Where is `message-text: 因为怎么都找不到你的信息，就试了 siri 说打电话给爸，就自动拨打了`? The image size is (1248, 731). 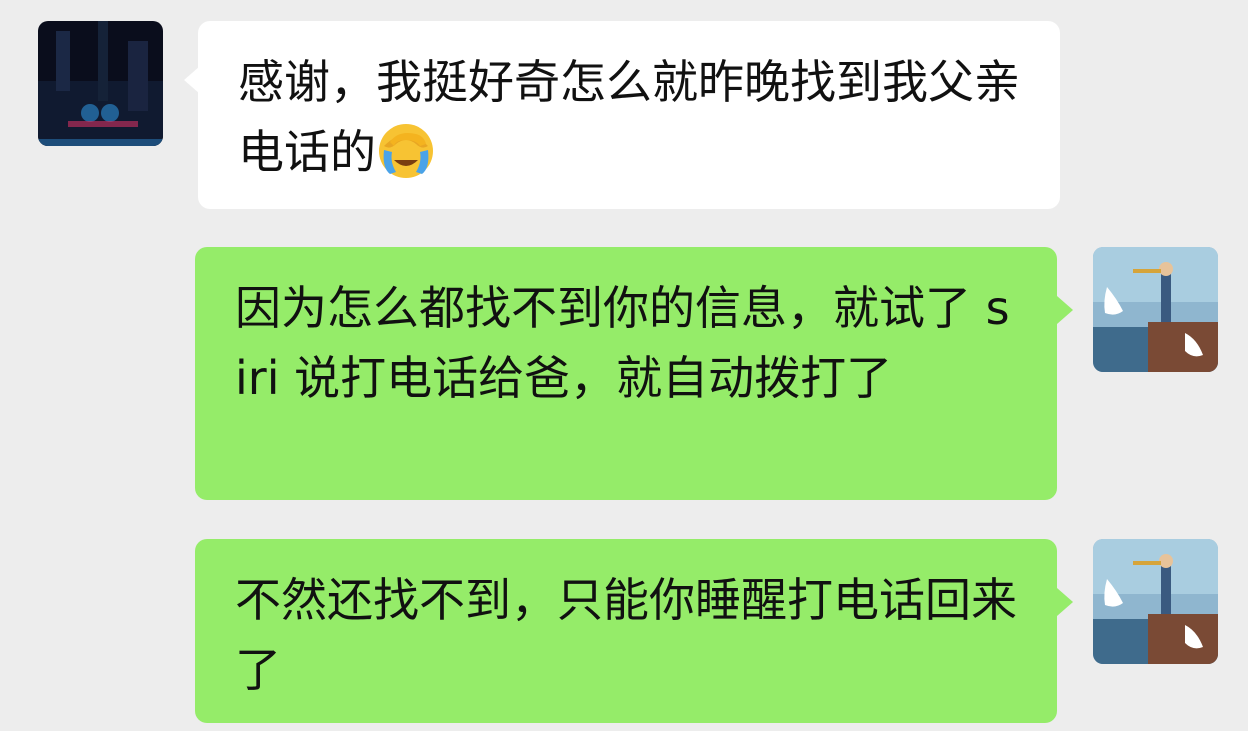
message-text: 因为怎么都找不到你的信息，就试了 siri 说打电话给爸，就自动拨打了 is located at coordinates (622, 343).